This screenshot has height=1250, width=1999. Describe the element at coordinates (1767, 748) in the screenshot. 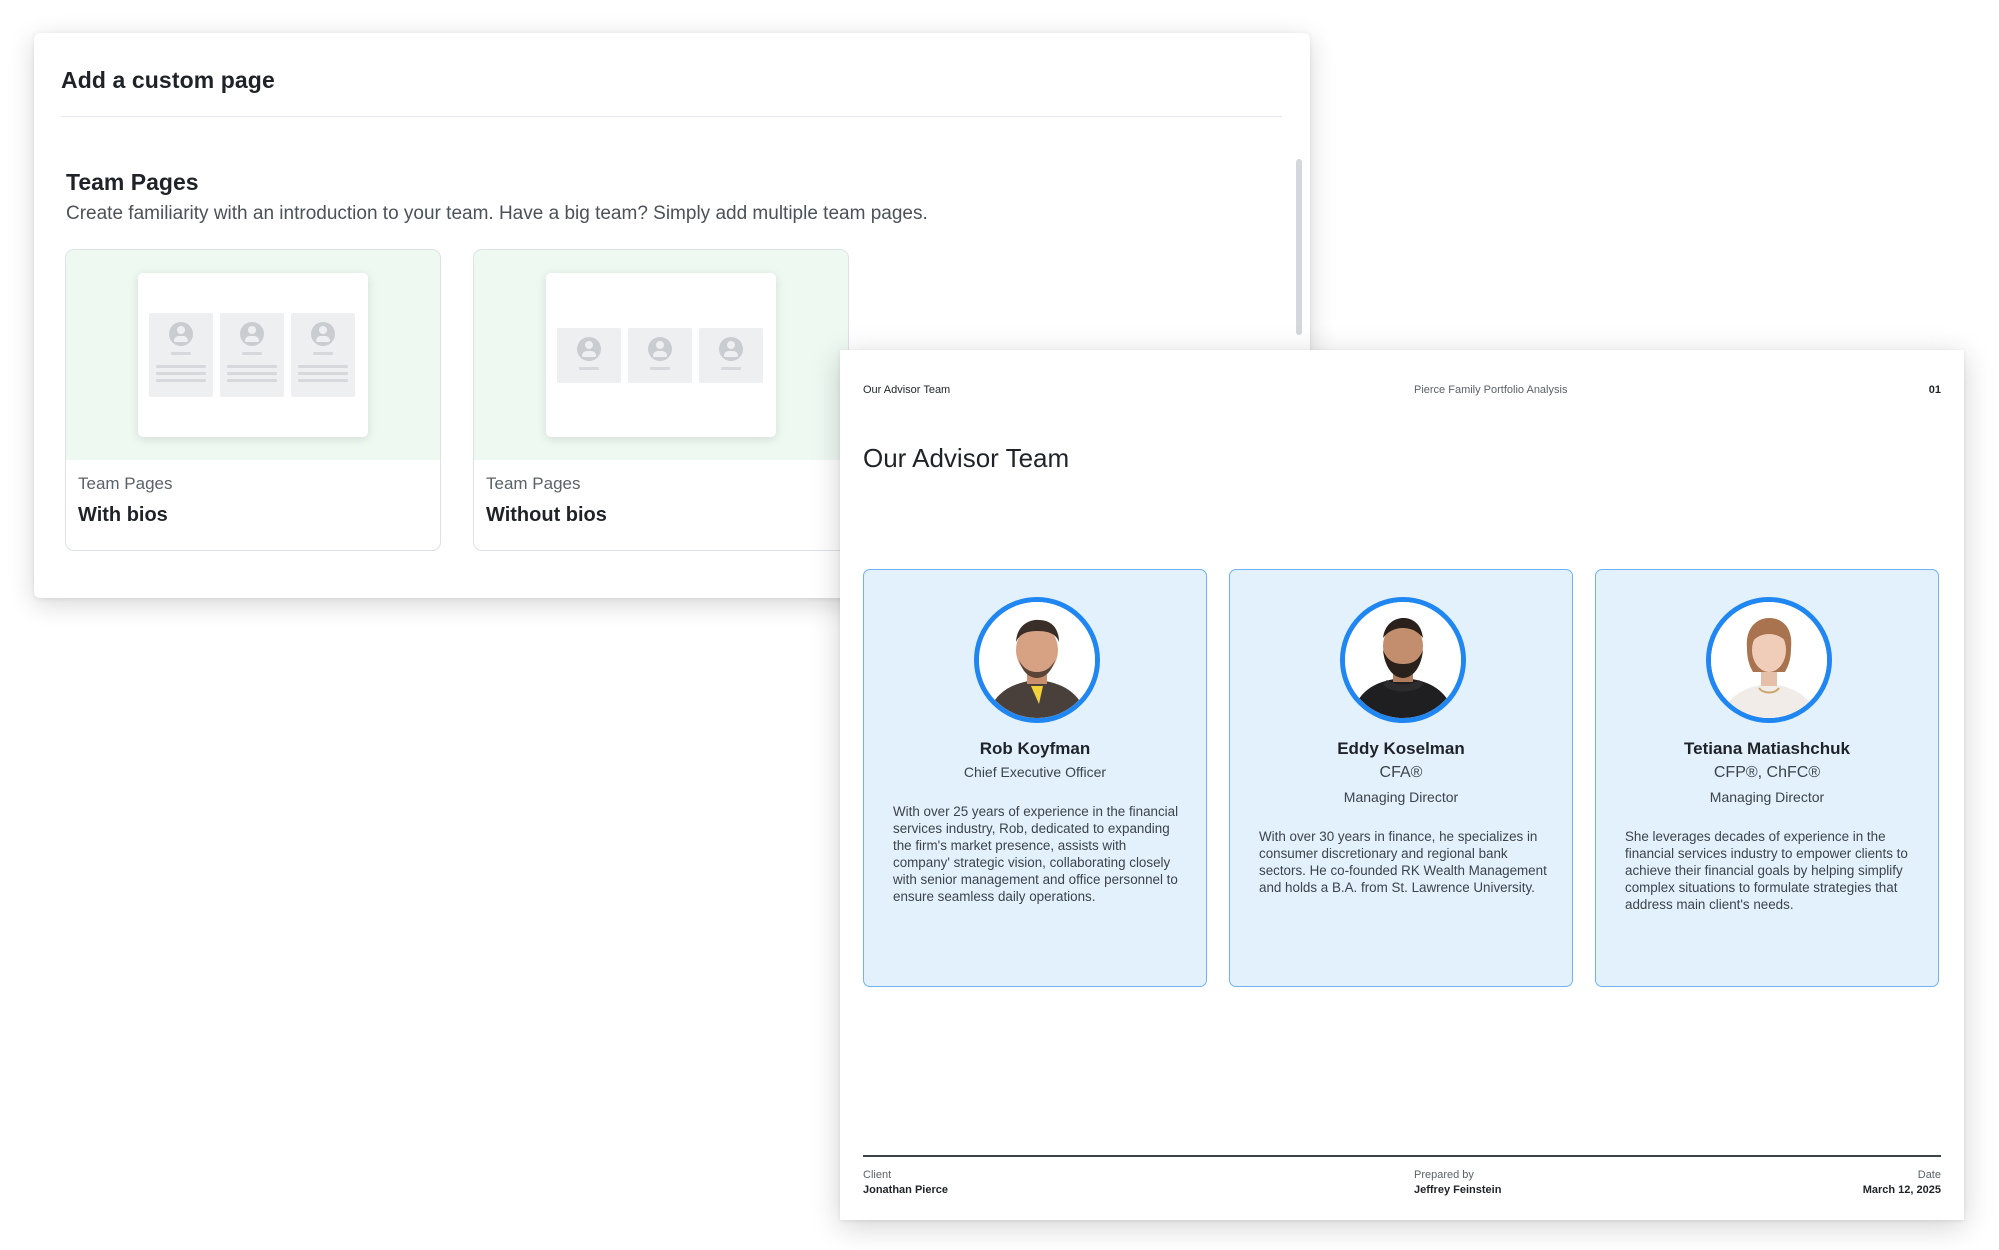

I see `advisor-name: Tetiana Matiashchuk` at that location.